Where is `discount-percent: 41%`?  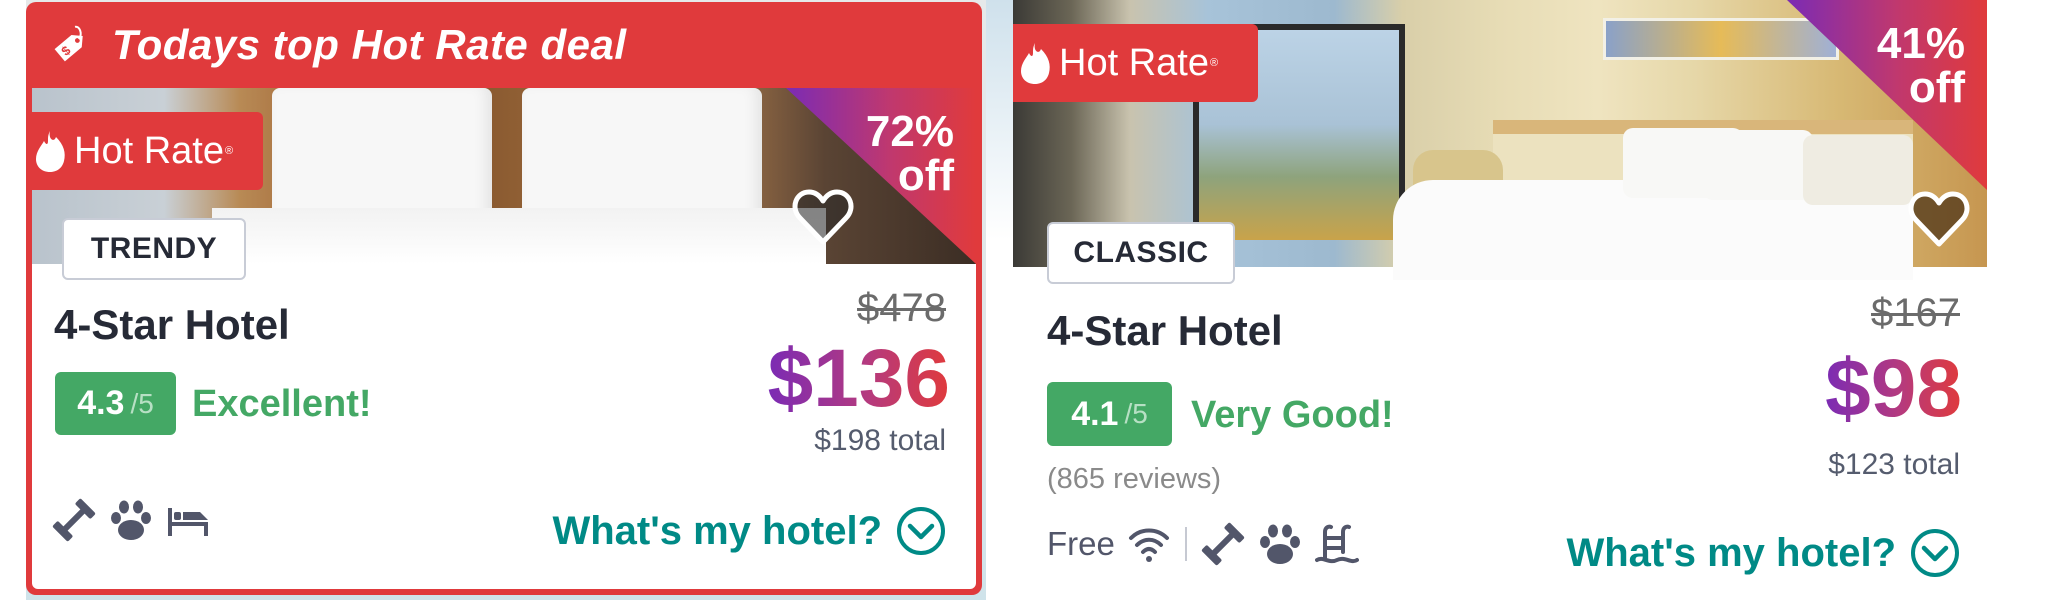
discount-percent: 41% is located at coordinates (1920, 43).